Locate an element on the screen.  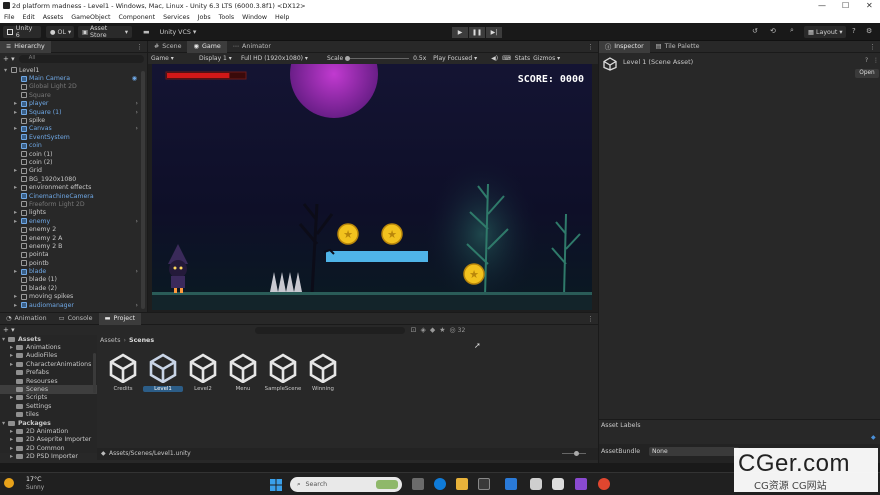
vcs-button: ▬ Unity VCS ▾ is located at coordinates (169, 32).